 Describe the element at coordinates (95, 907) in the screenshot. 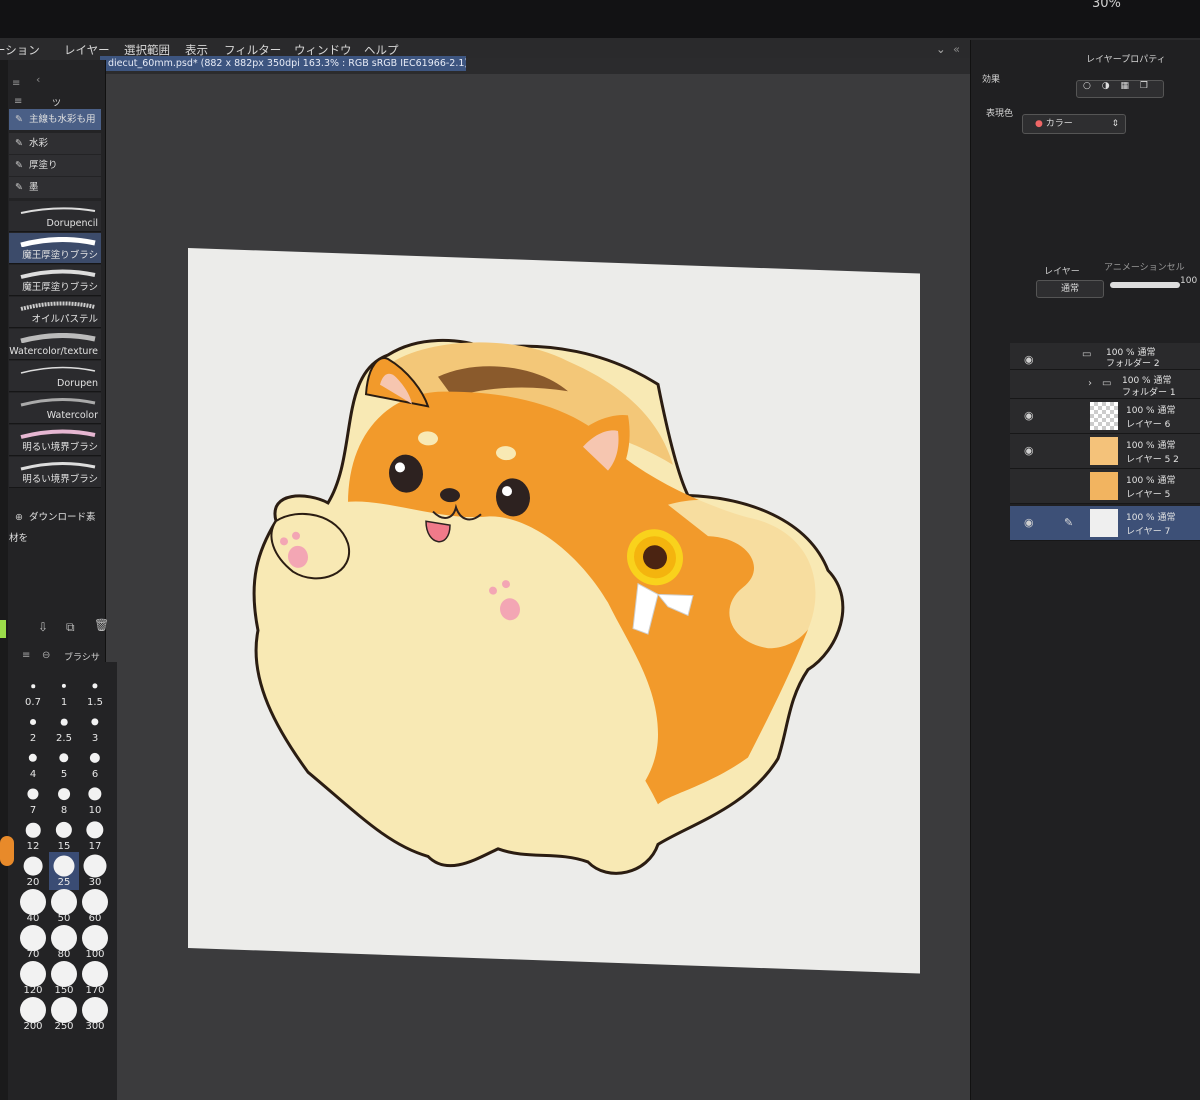

I see `brush-size-60: 60` at that location.